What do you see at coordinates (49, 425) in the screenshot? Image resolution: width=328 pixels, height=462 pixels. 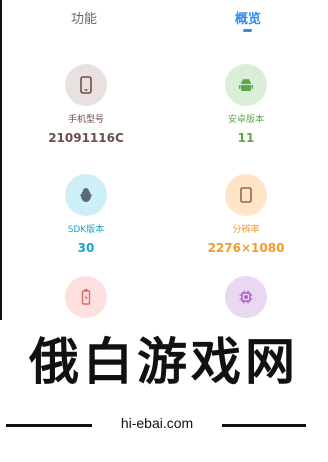 I see `watermark-divider-left` at bounding box center [49, 425].